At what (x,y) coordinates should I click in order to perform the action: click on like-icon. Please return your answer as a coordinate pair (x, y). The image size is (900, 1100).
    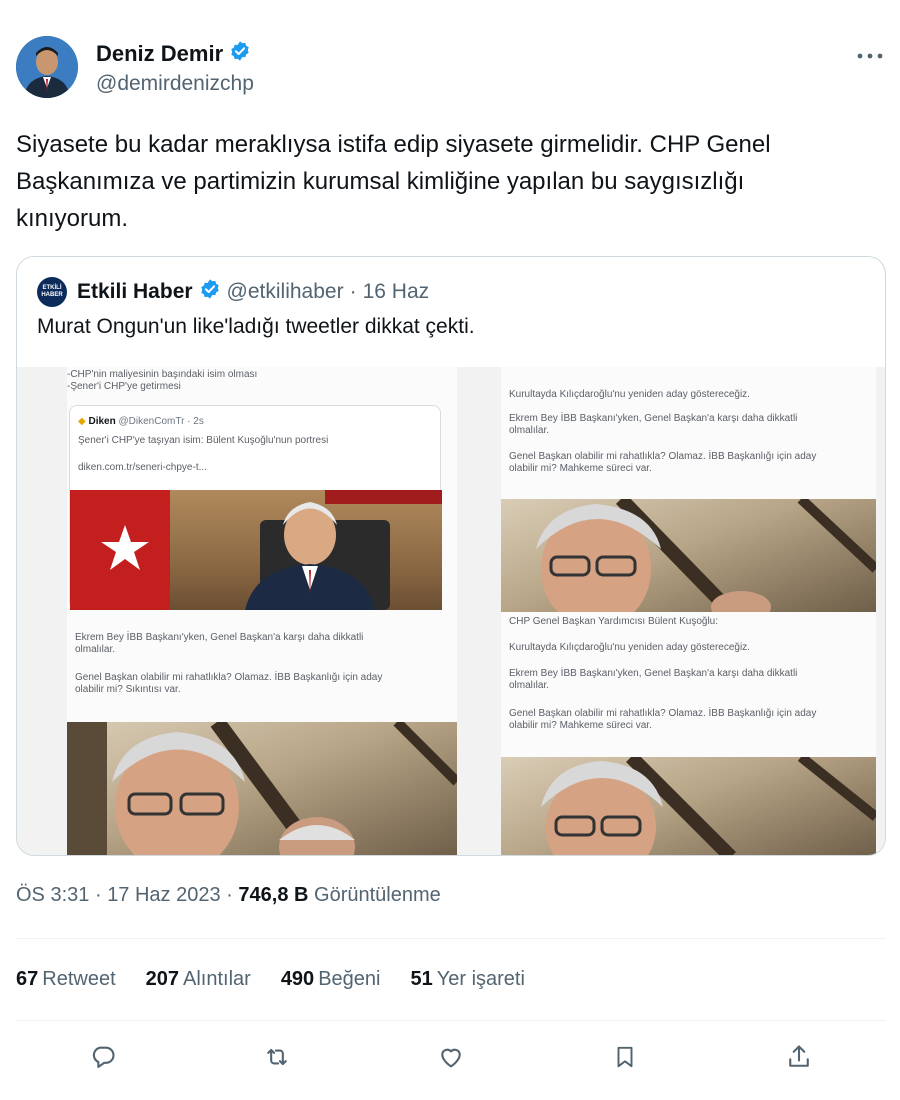
    Looking at the image, I should click on (451, 1057).